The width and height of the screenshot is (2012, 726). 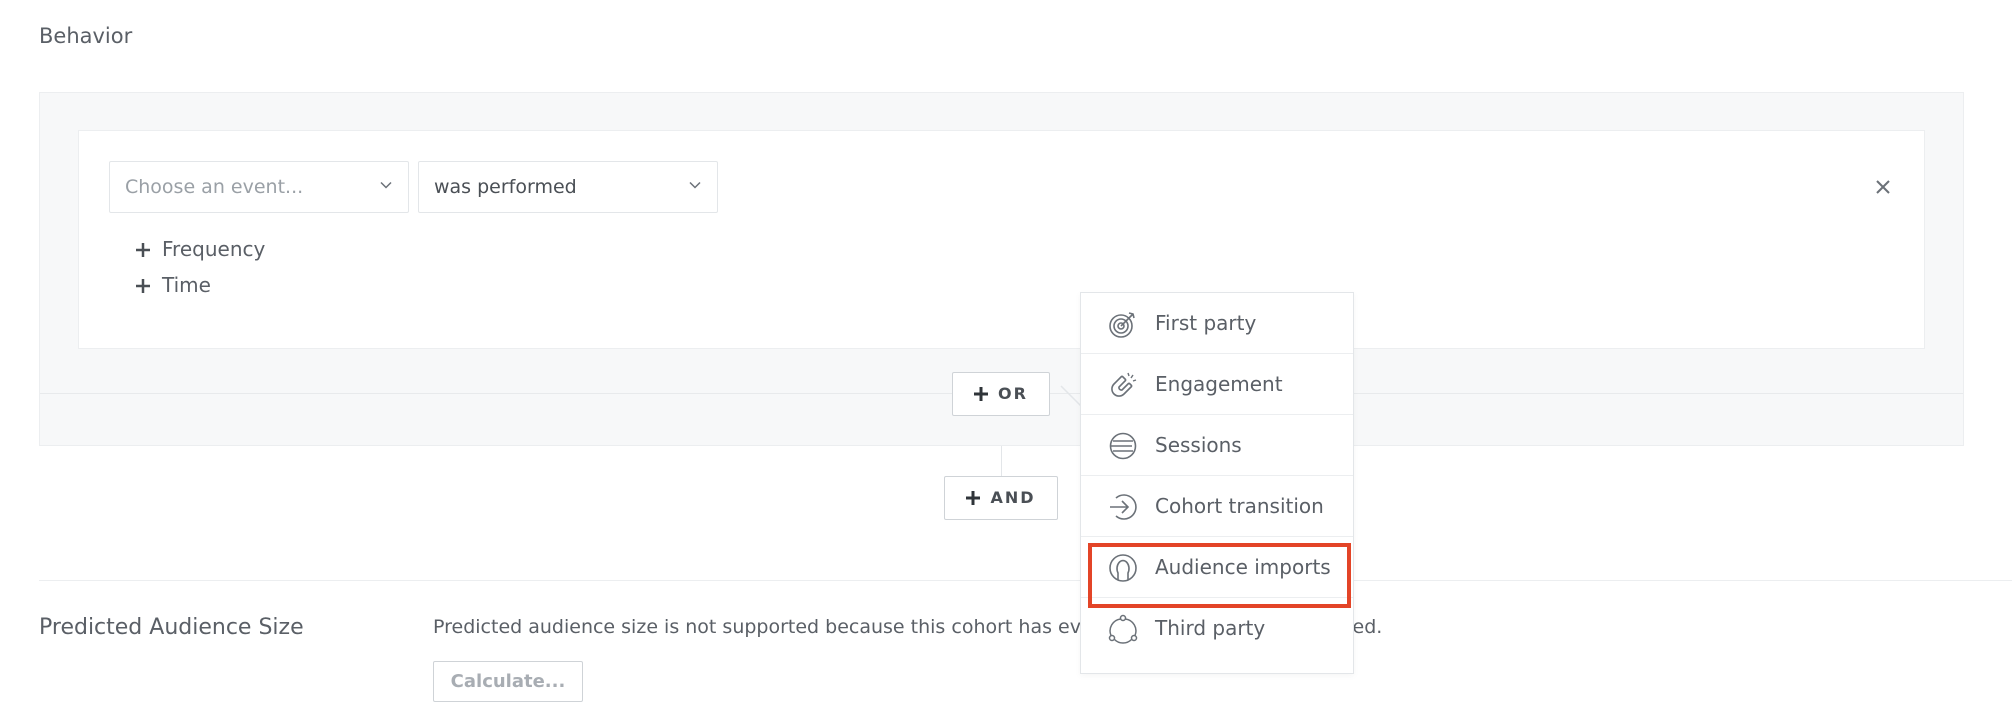 I want to click on and-label: AND, so click(x=1013, y=497).